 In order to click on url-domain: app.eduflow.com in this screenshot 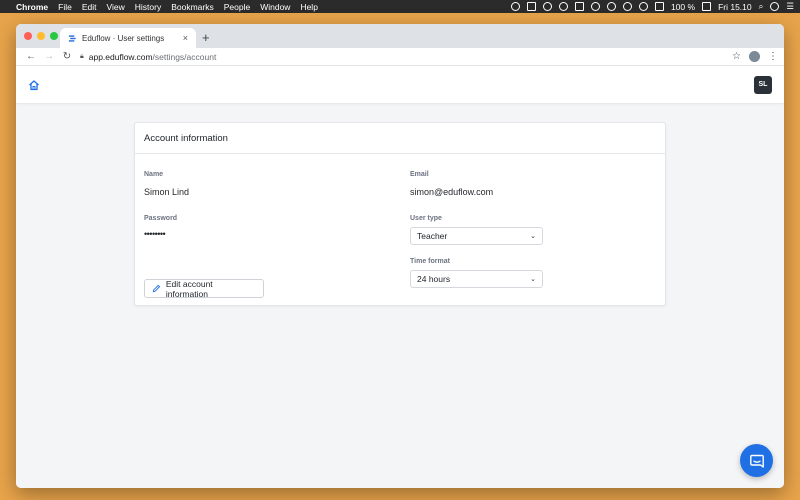, I will do `click(120, 56)`.